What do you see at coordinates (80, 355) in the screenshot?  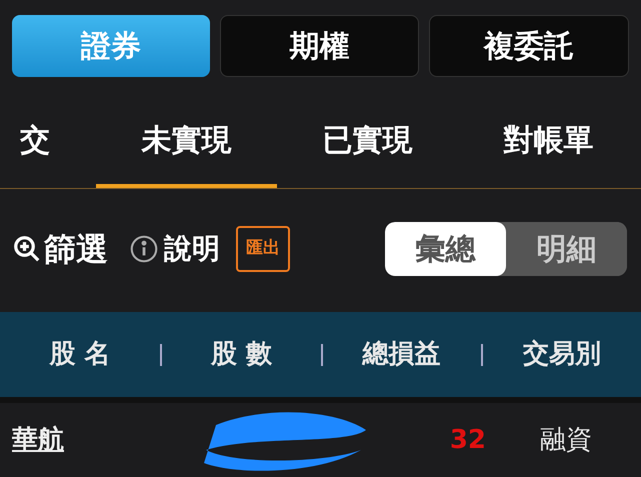 I see `column-header: 股 名` at bounding box center [80, 355].